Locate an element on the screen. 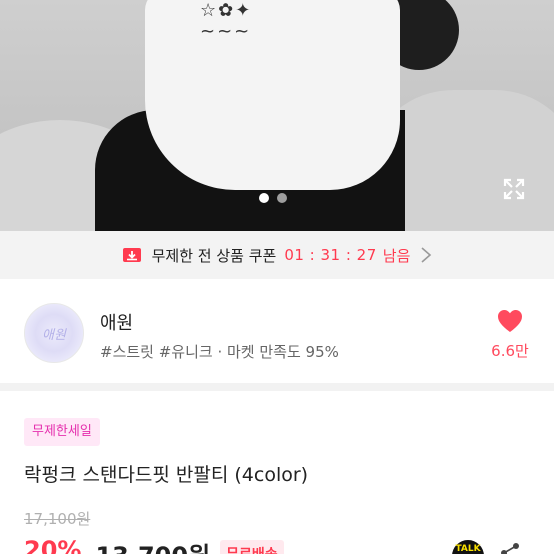 The height and width of the screenshot is (554, 554). sale-price: 13,700원 is located at coordinates (152, 545).